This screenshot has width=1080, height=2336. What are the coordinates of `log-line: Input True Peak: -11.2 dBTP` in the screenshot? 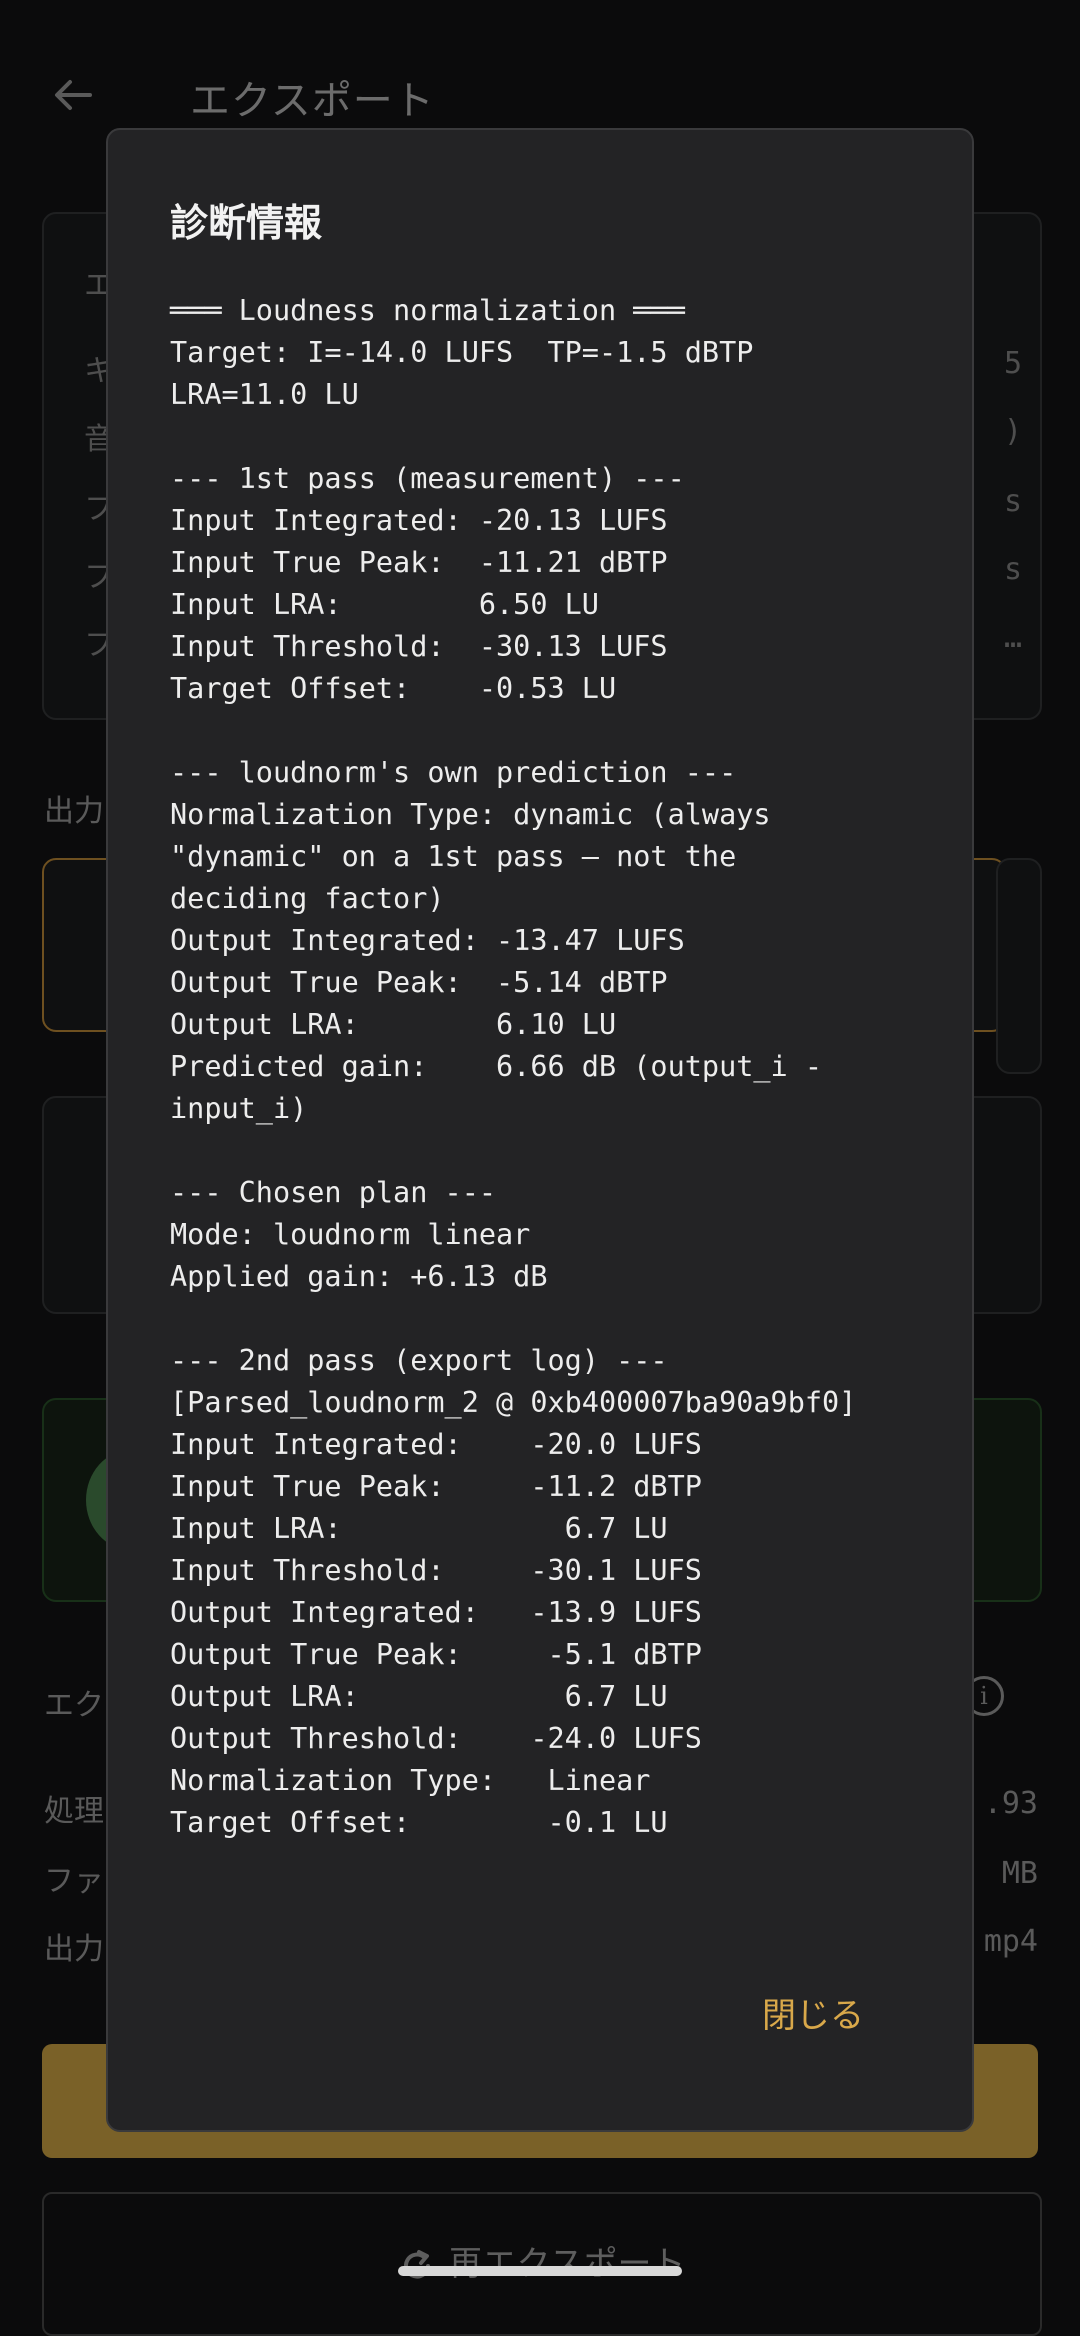 It's located at (436, 1486).